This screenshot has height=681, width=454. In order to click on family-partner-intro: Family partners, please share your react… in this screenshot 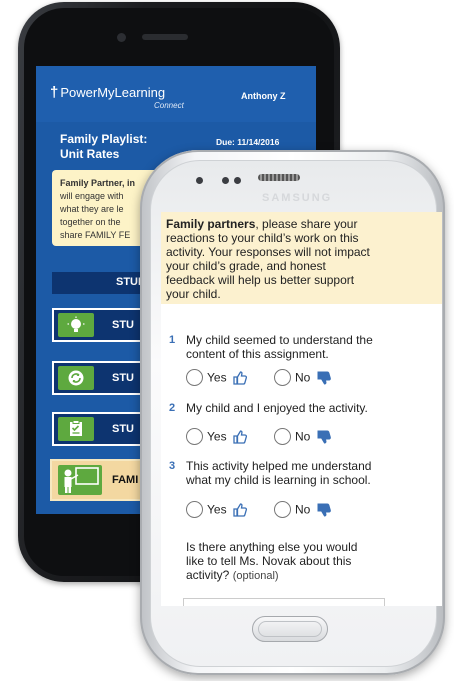, I will do `click(301, 258)`.